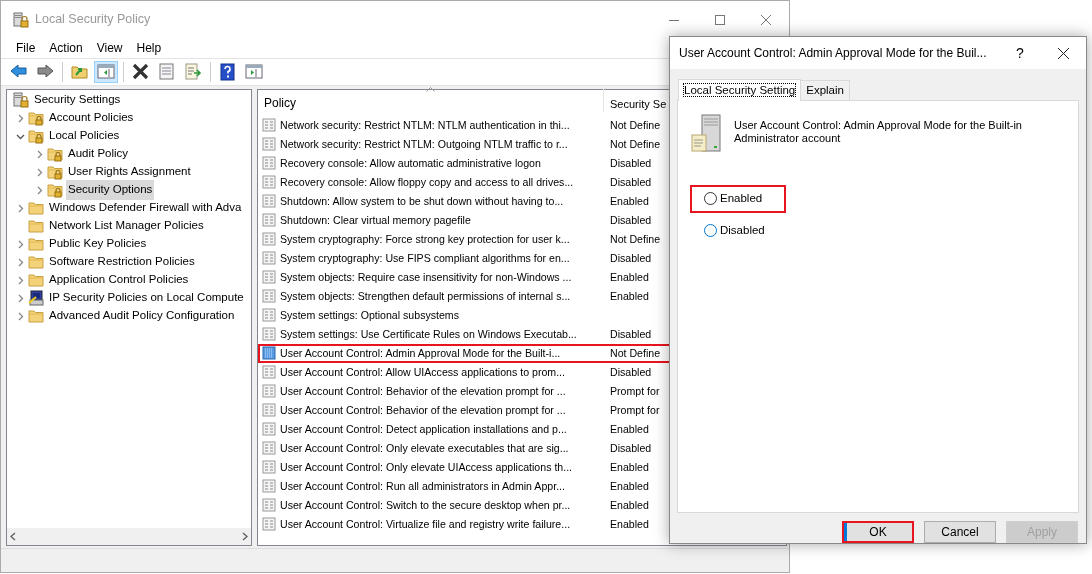  What do you see at coordinates (80, 72) in the screenshot?
I see `folder-up-icon` at bounding box center [80, 72].